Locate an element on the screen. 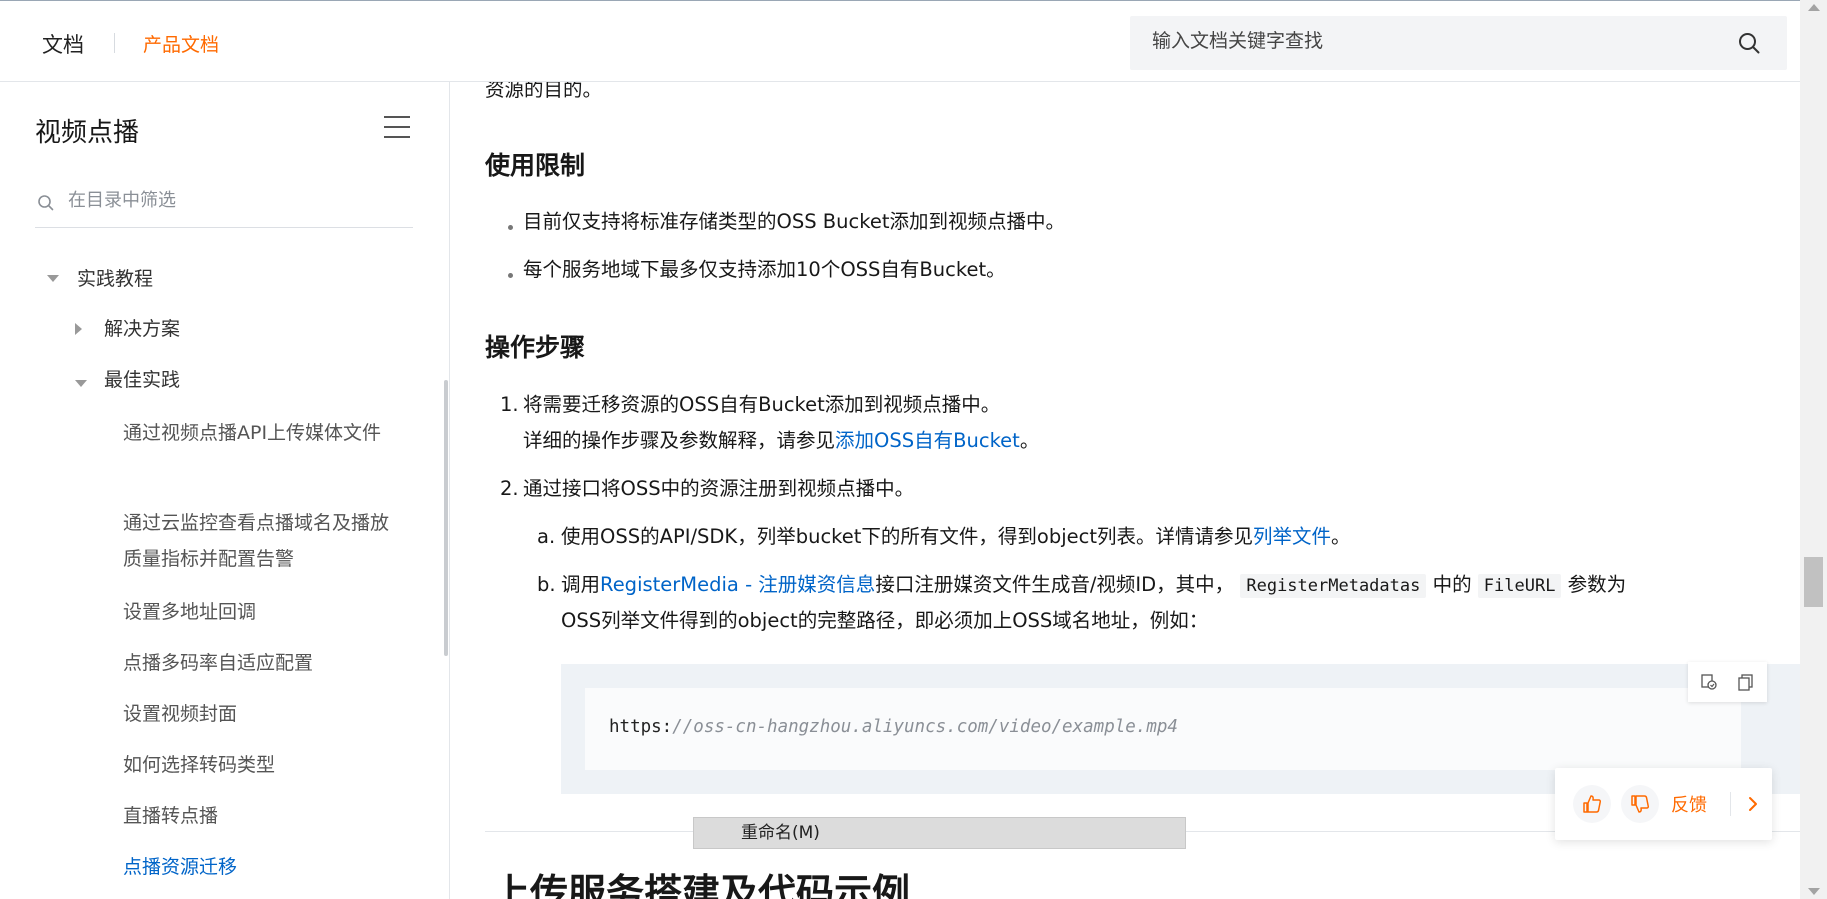 Image resolution: width=1827 pixels, height=899 pixels. next-section-heading: 上传服务搭建及代码示例 is located at coordinates (701, 885).